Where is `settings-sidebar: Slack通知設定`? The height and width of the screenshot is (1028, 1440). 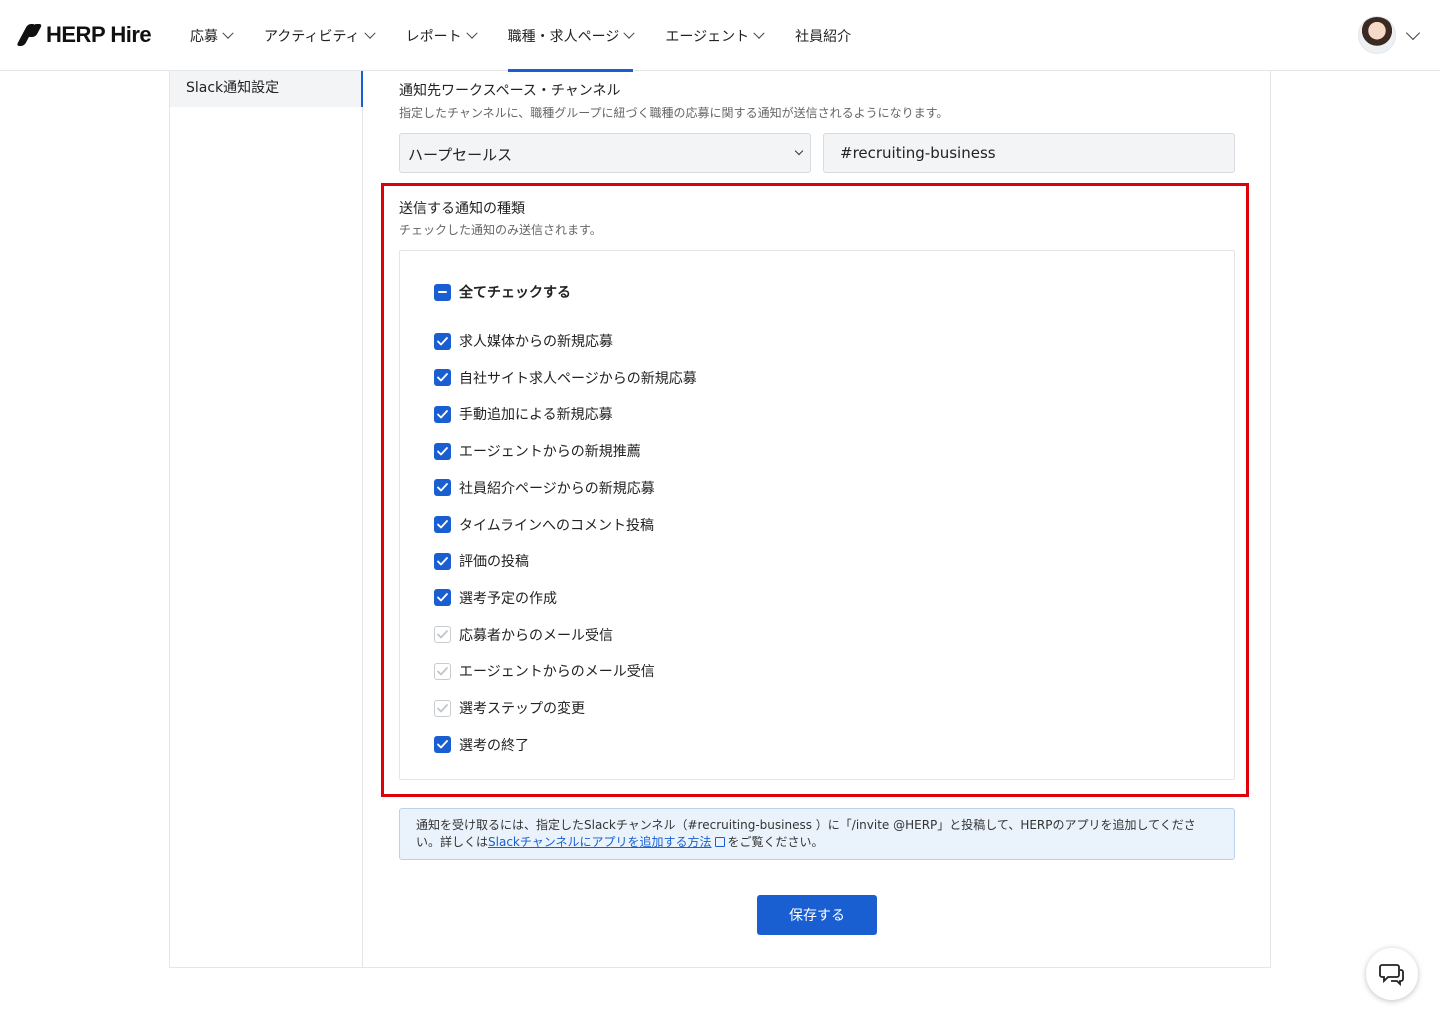 settings-sidebar: Slack通知設定 is located at coordinates (266, 519).